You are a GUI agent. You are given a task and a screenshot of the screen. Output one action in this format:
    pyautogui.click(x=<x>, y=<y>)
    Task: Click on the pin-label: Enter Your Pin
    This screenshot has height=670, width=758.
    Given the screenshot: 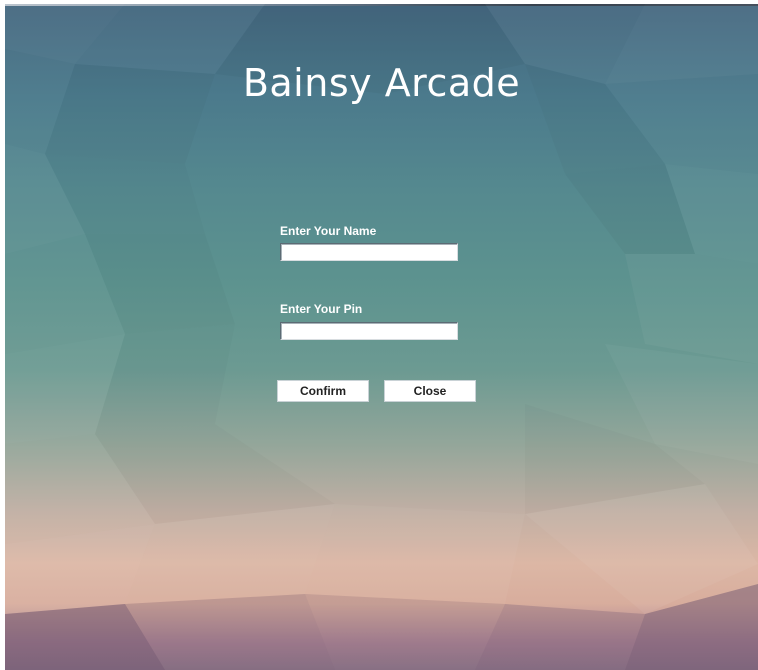 What is the action you would take?
    pyautogui.click(x=321, y=309)
    